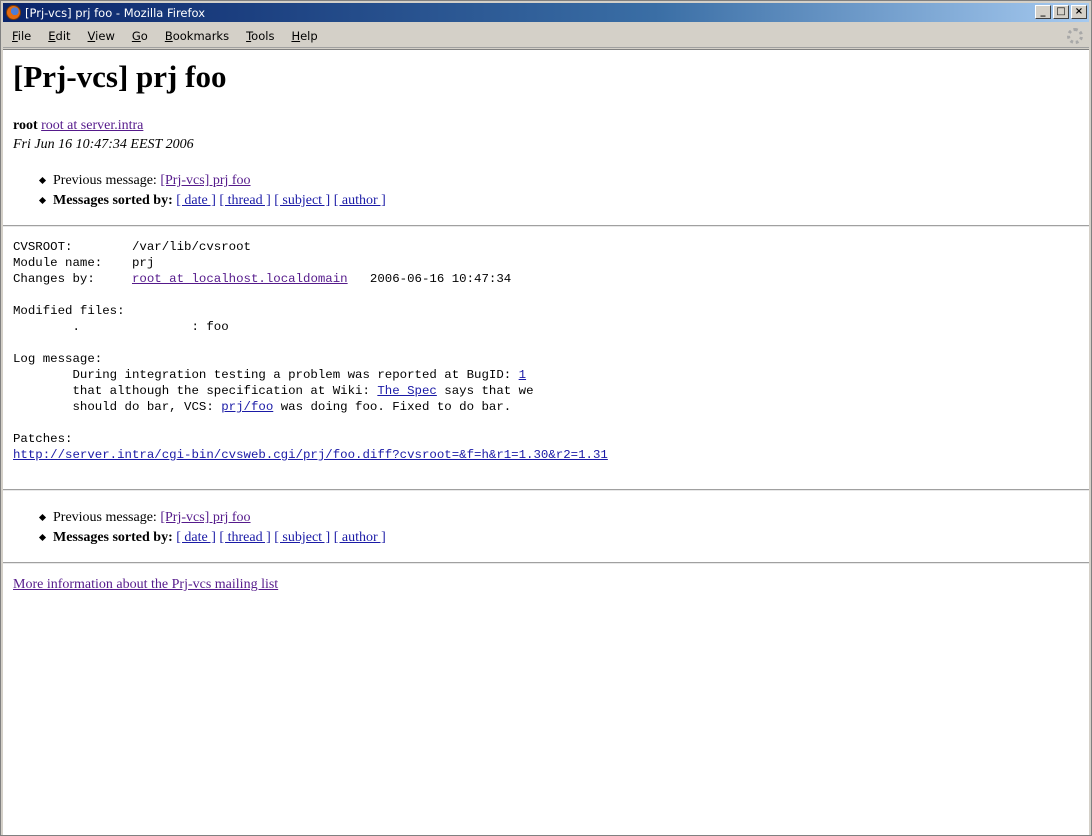  I want to click on log-line-3-end: was doing foo. Fixed to do bar., so click(392, 407).